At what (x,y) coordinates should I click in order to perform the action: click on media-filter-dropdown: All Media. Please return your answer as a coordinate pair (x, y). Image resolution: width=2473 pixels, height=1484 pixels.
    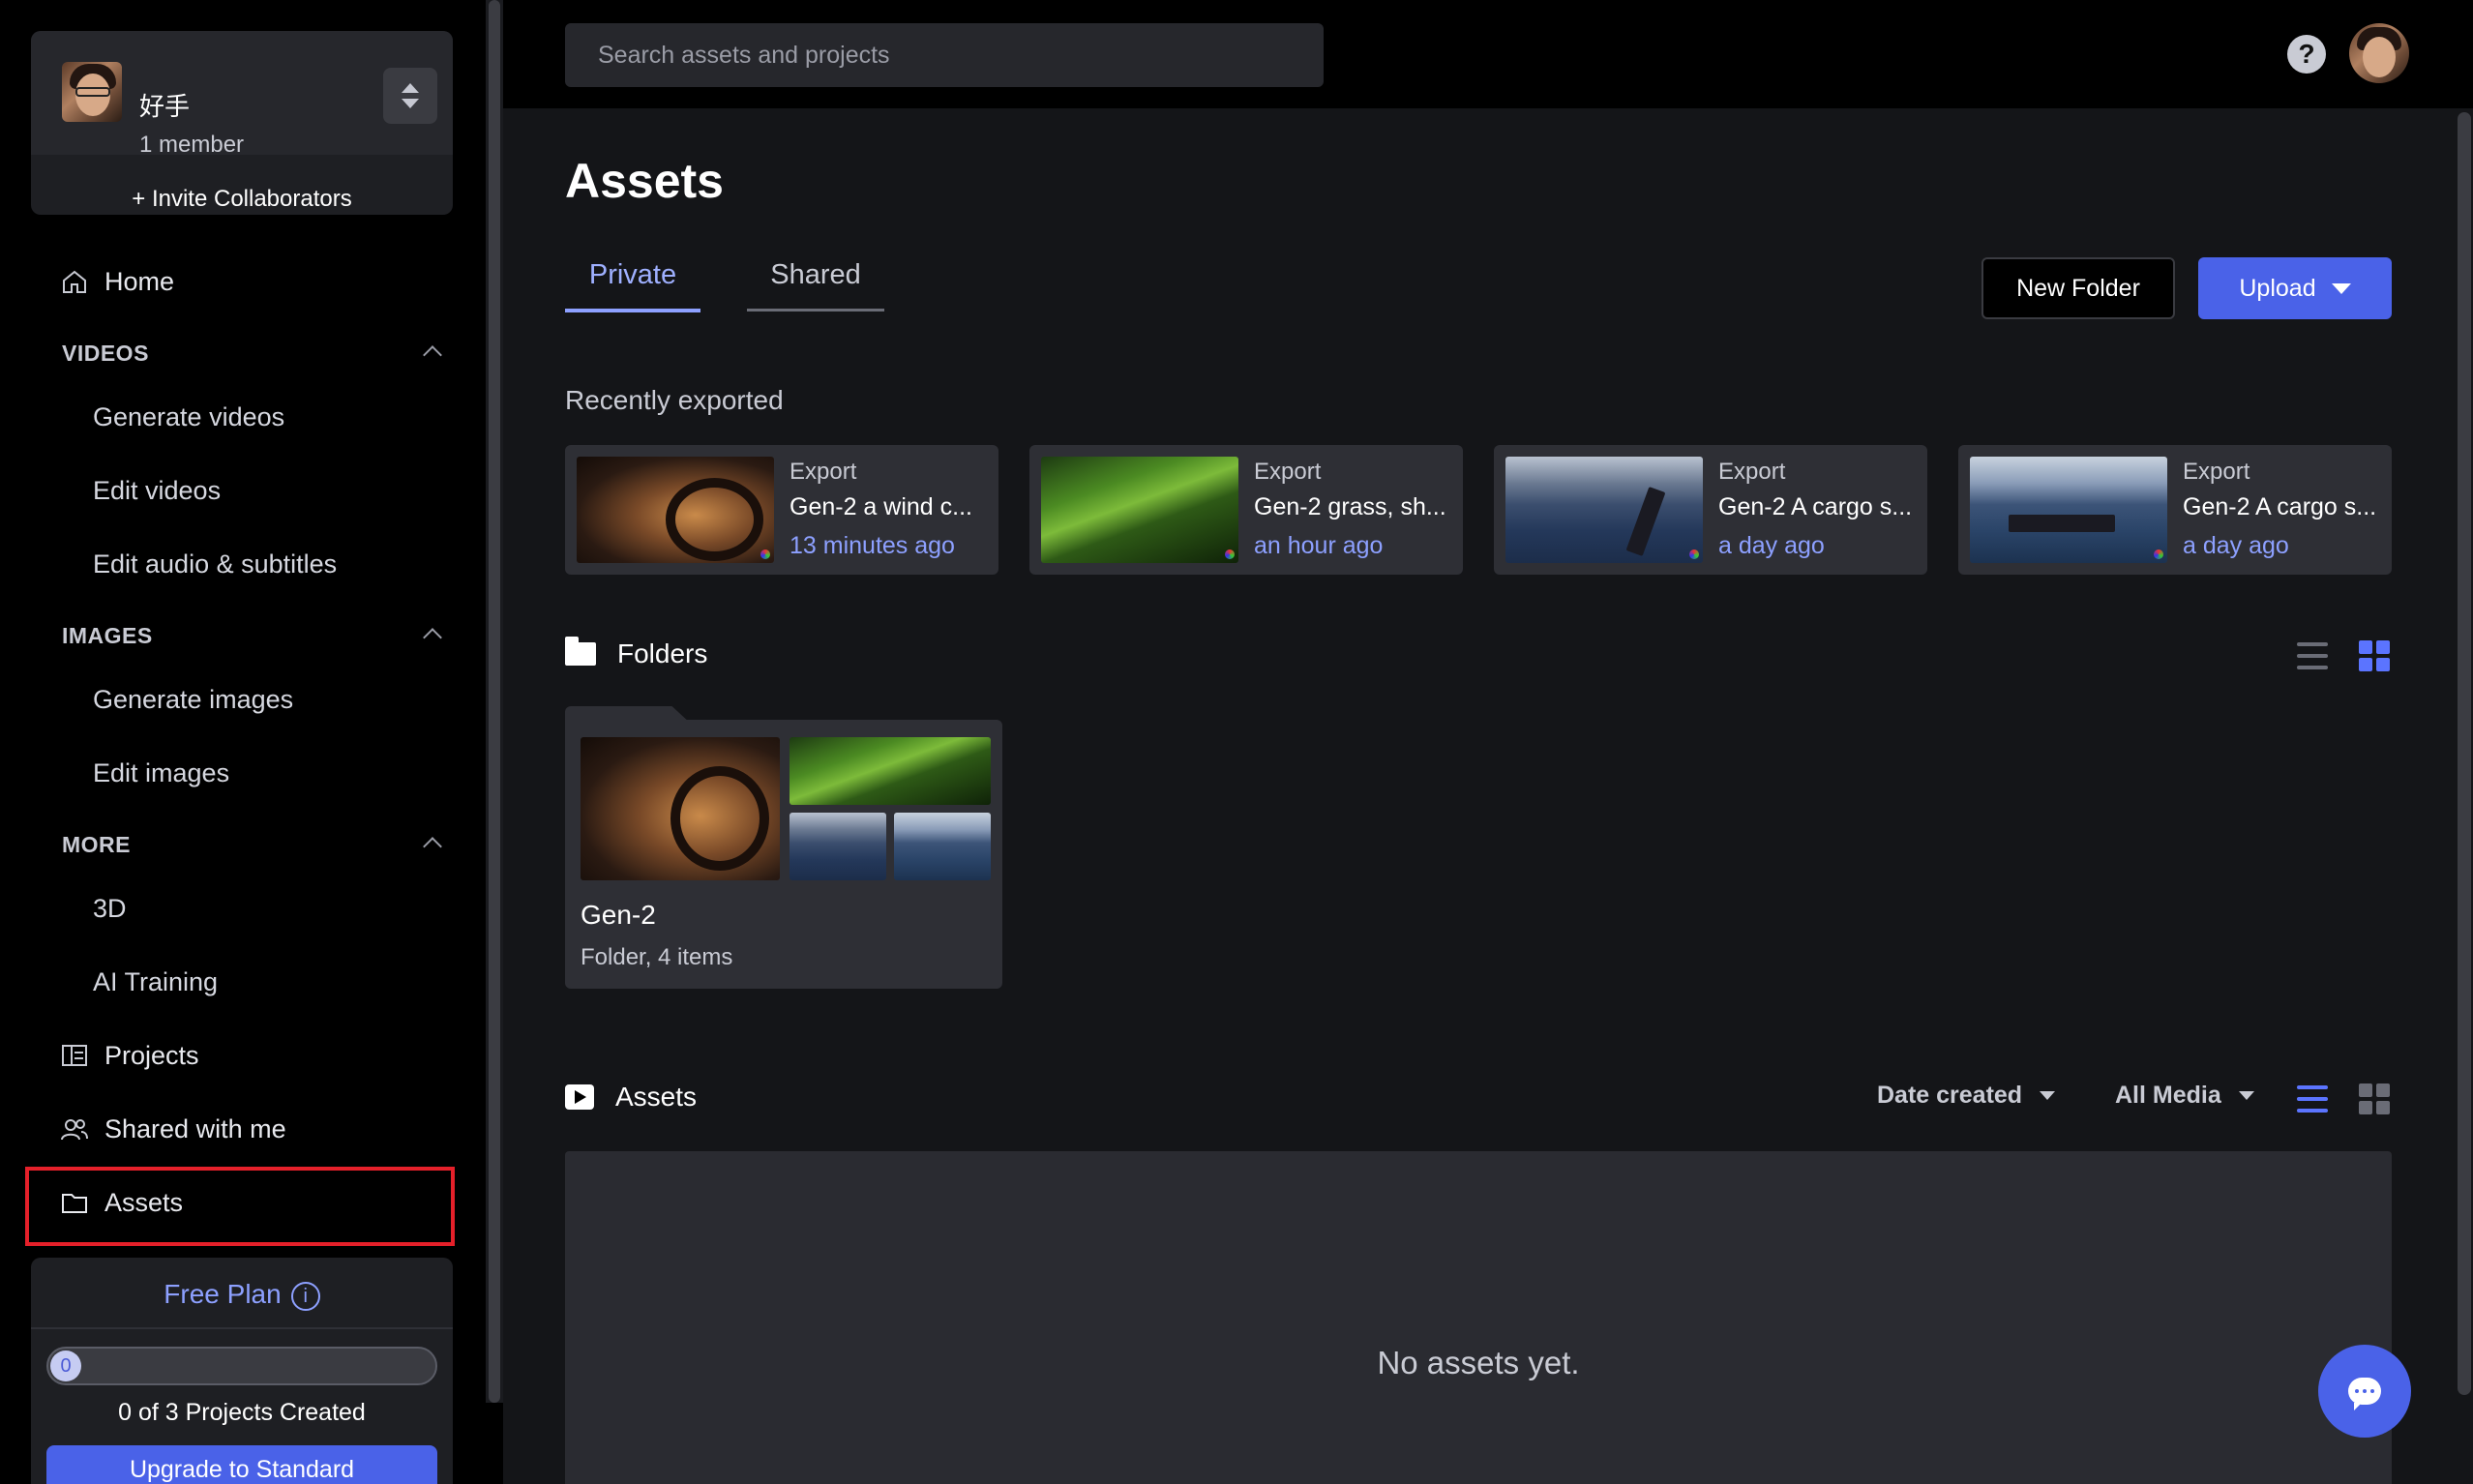
    Looking at the image, I should click on (2185, 1096).